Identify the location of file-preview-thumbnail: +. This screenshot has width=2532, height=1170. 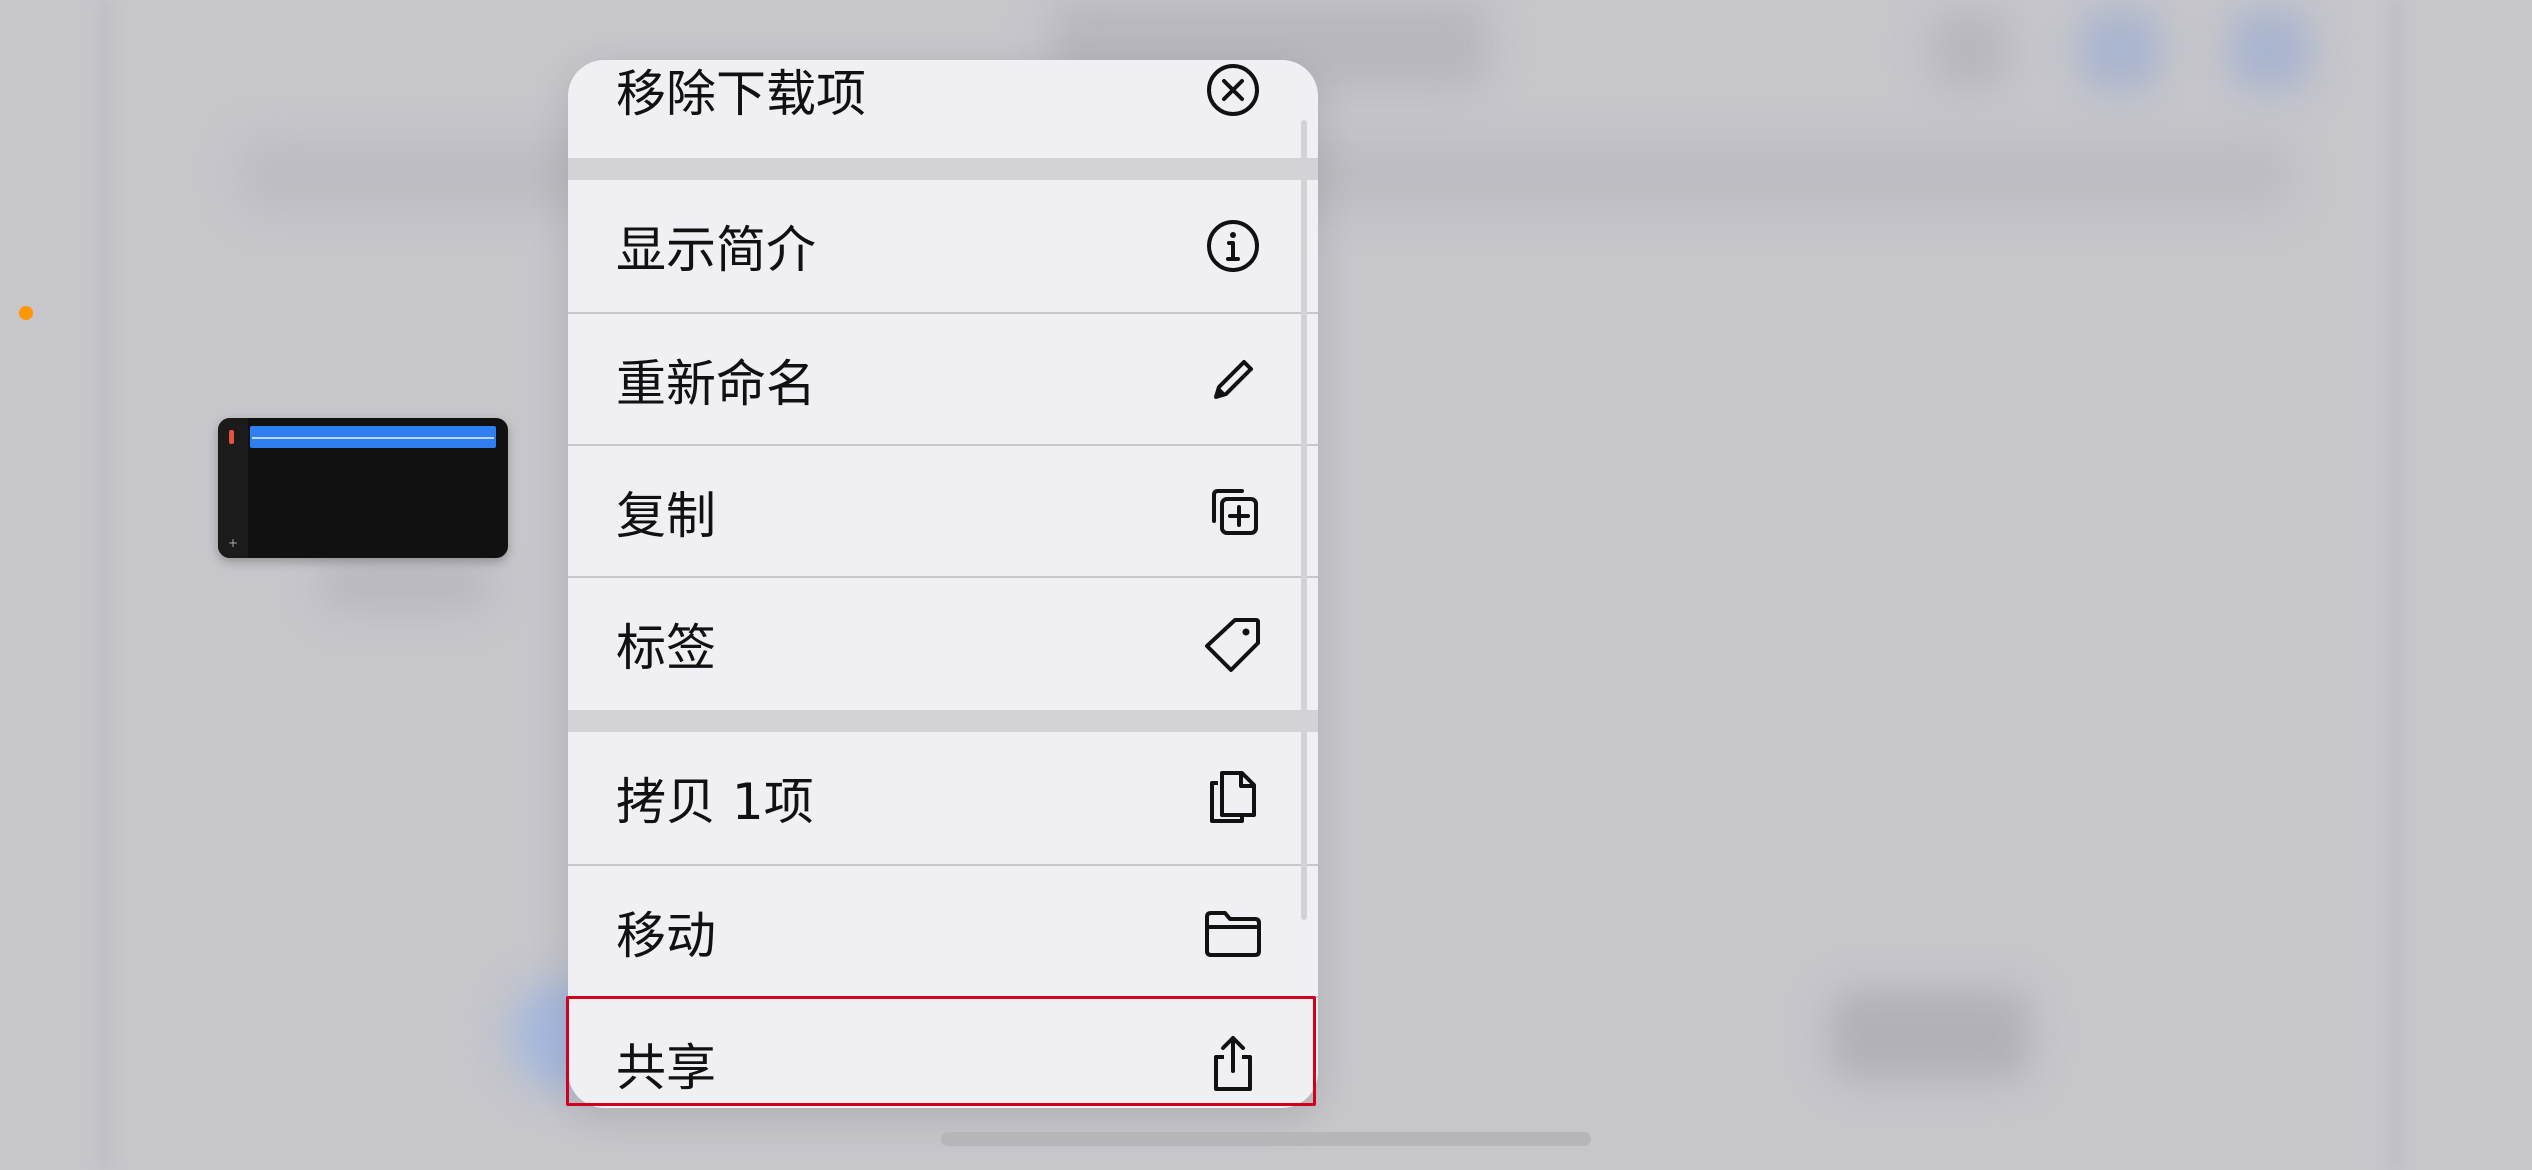
(363, 488).